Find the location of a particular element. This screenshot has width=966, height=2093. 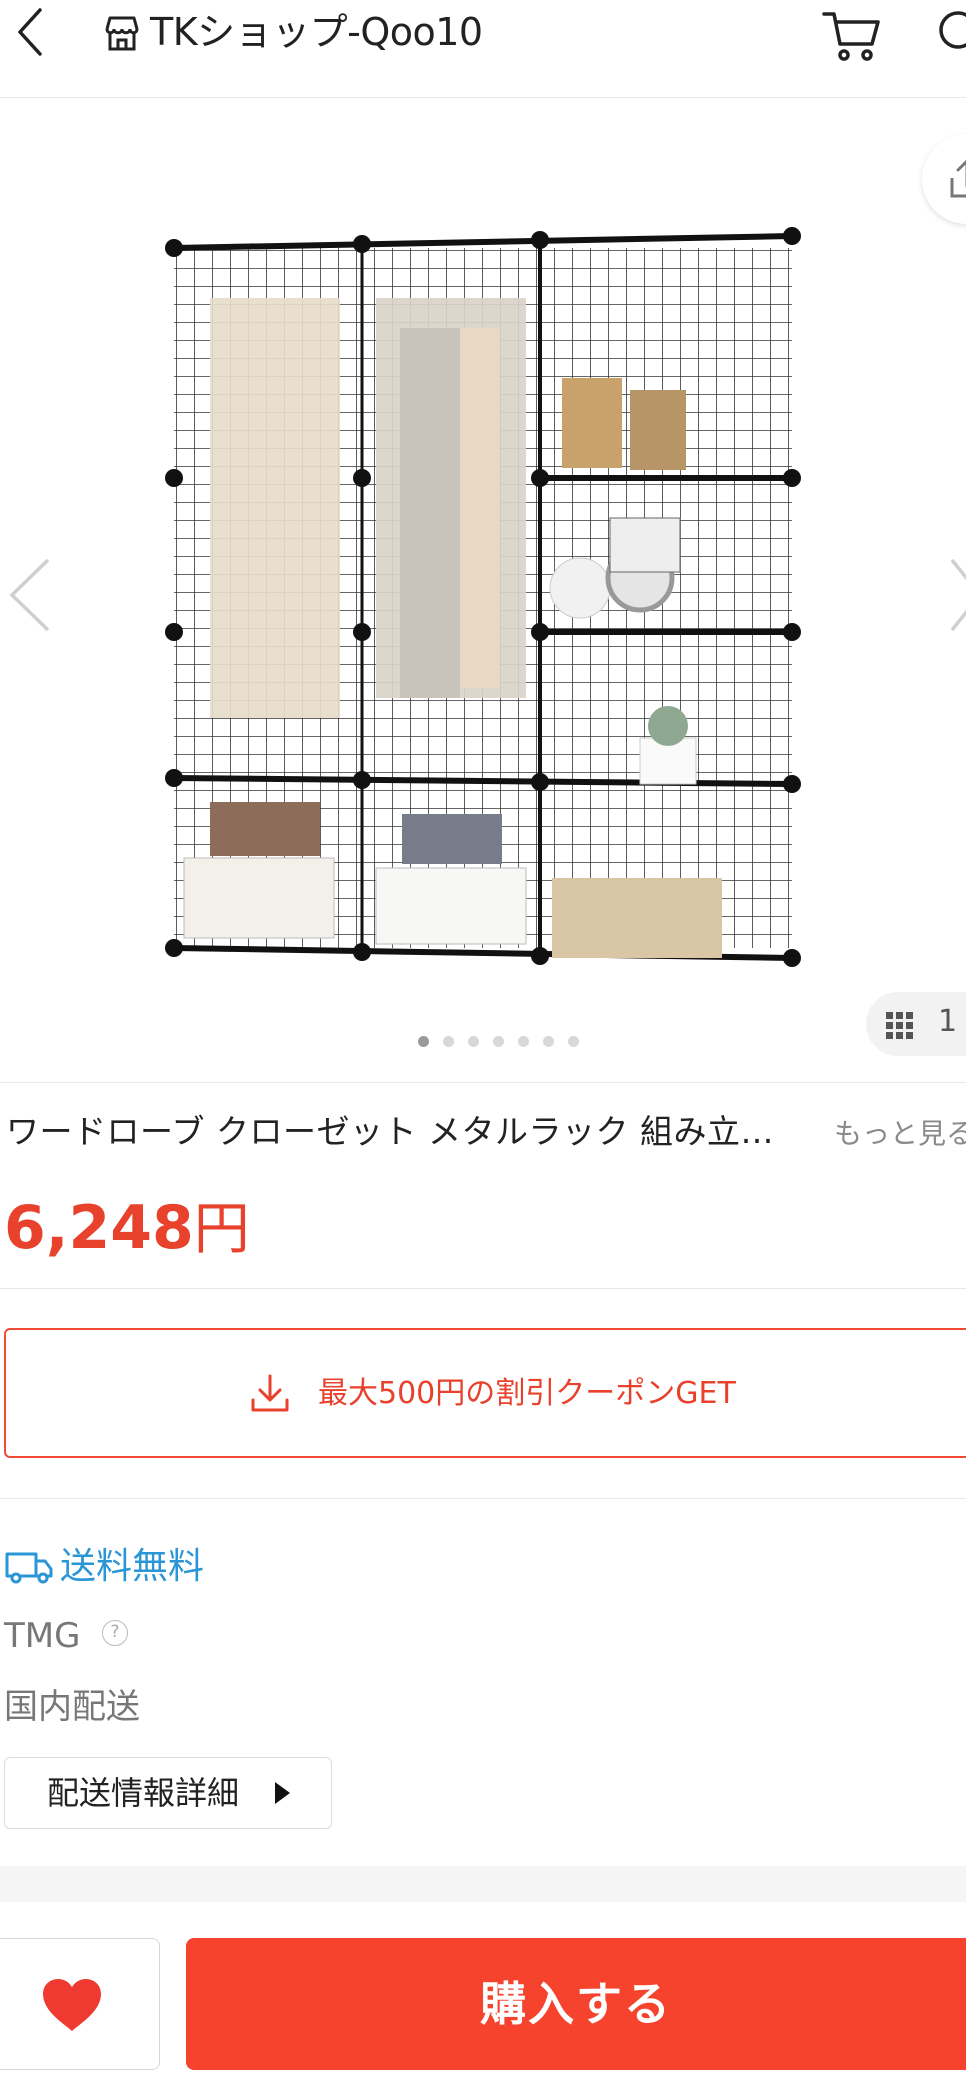

prev-image-button is located at coordinates (29, 595).